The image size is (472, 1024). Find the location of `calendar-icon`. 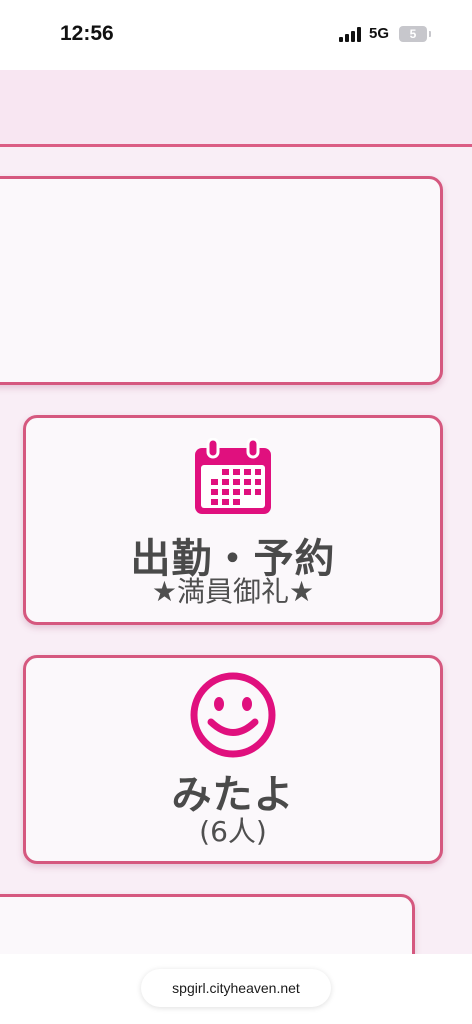

calendar-icon is located at coordinates (233, 476).